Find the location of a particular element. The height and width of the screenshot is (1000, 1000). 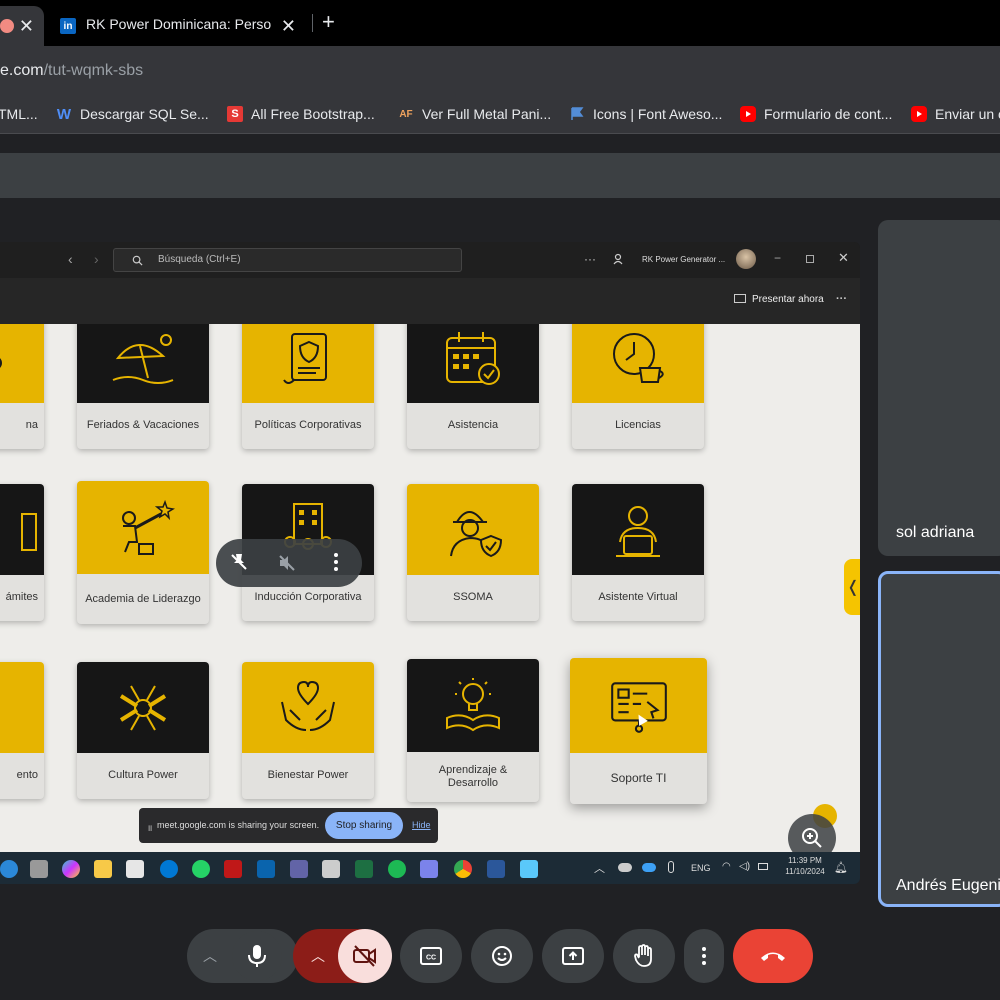

audio-options-button: ︿ is located at coordinates (210, 956).